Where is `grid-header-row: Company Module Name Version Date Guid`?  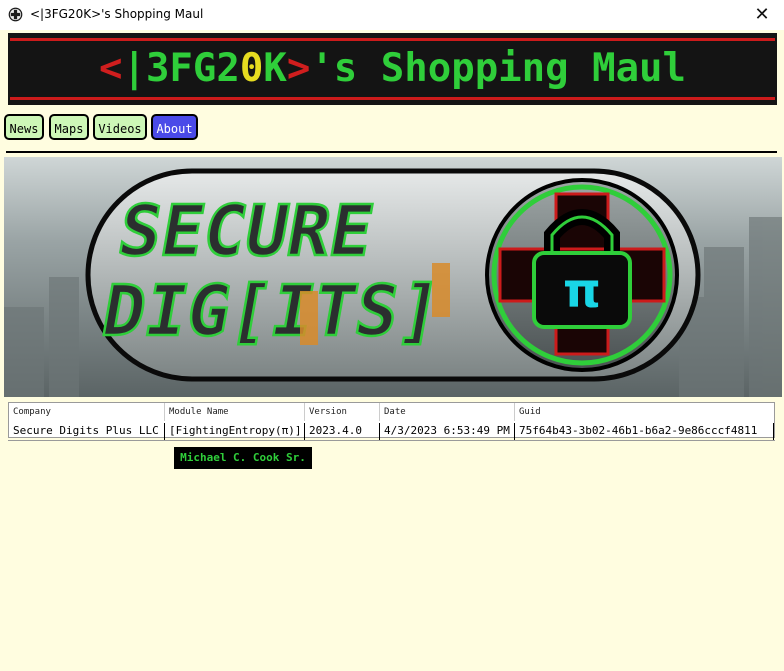
grid-header-row: Company Module Name Version Date Guid is located at coordinates (391, 412).